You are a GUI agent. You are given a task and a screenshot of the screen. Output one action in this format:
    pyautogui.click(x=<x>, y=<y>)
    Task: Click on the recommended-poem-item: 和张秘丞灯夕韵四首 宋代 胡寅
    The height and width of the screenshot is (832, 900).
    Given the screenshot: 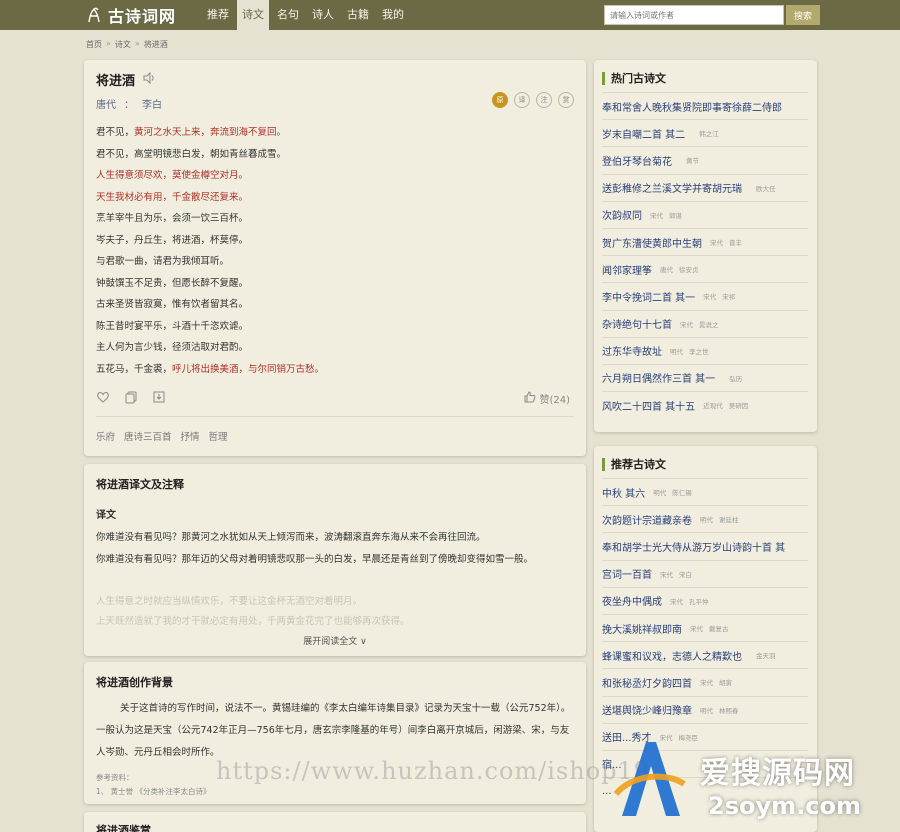 What is the action you would take?
    pyautogui.click(x=705, y=681)
    